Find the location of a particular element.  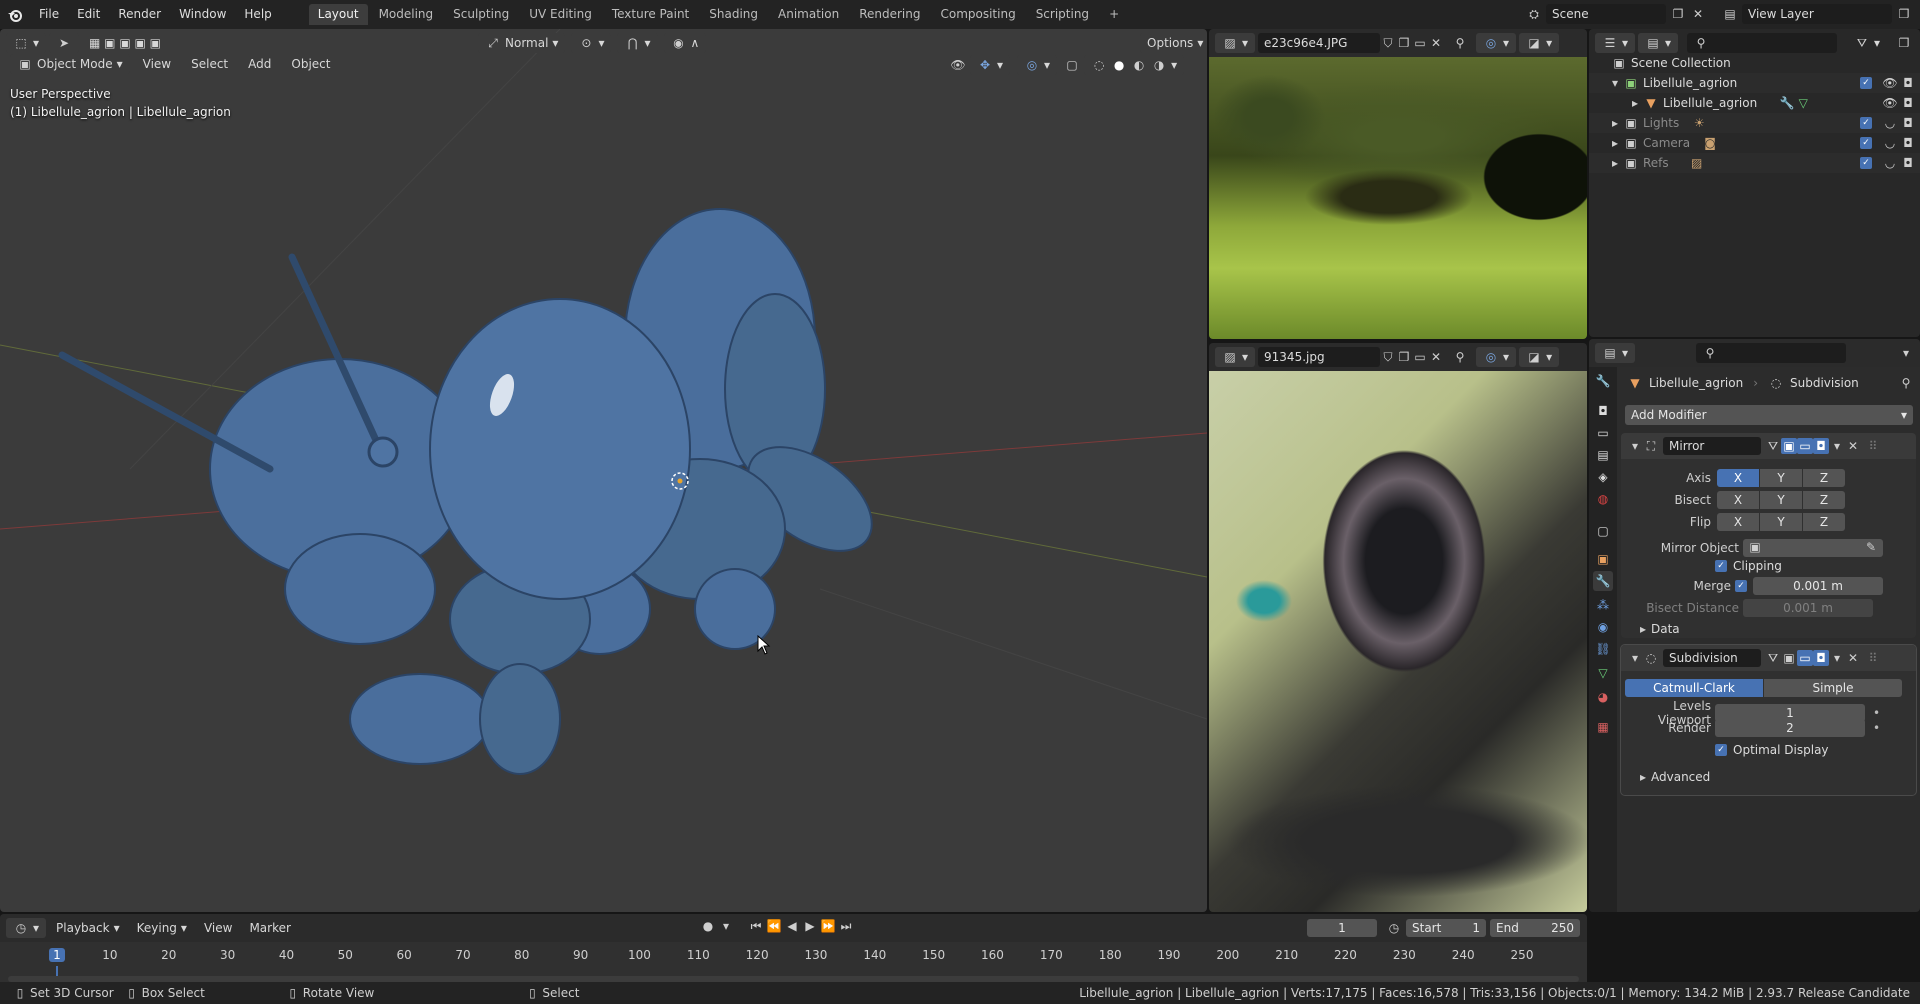

data-subpanel-toggle: ▸ Data is located at coordinates (1657, 629).